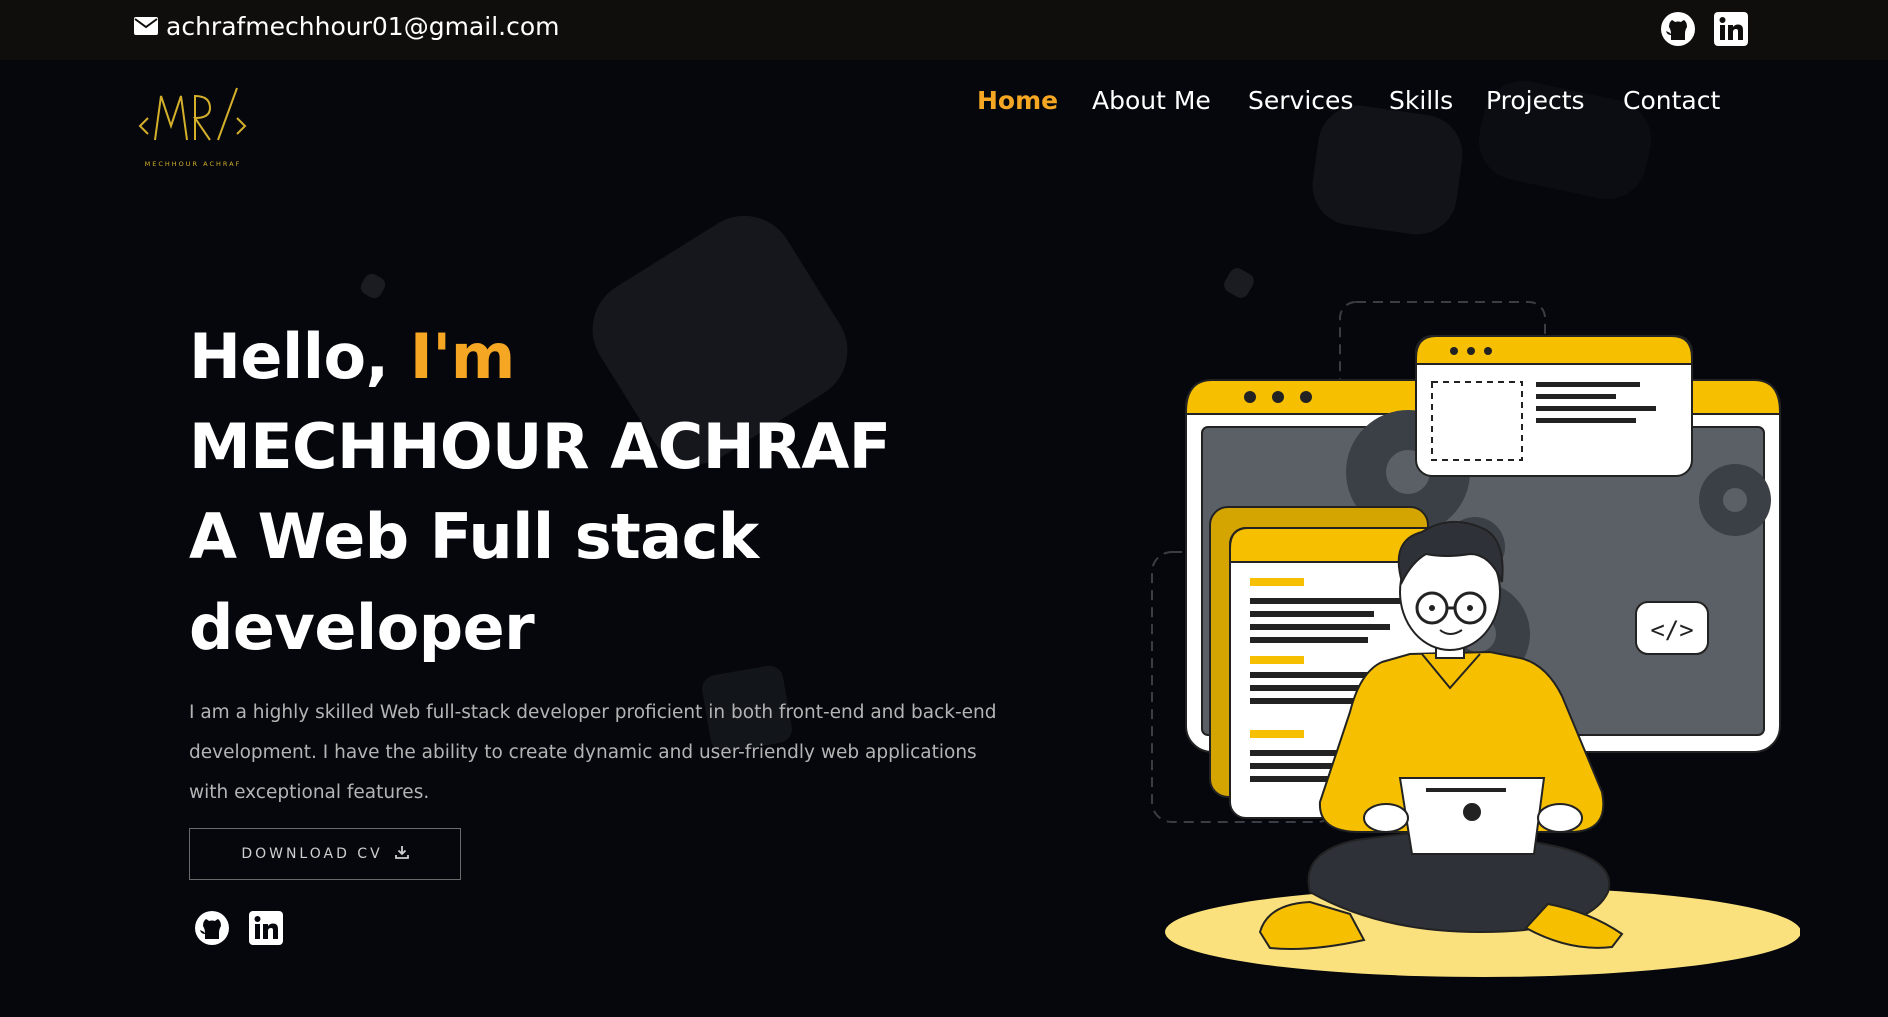 This screenshot has height=1017, width=1888. I want to click on download-cv-button: DOWNLOAD CV, so click(325, 854).